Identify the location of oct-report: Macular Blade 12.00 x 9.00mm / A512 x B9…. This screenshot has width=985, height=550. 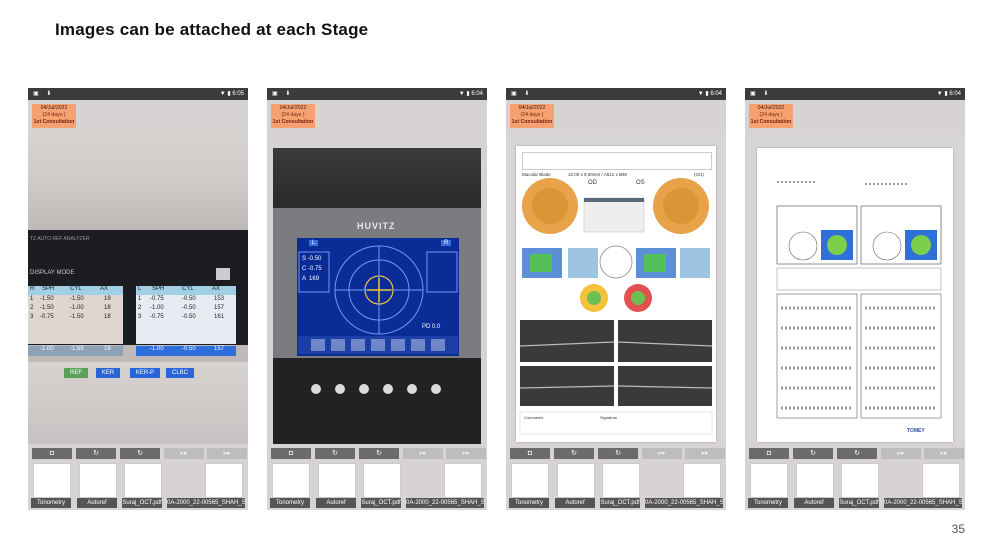
(616, 294).